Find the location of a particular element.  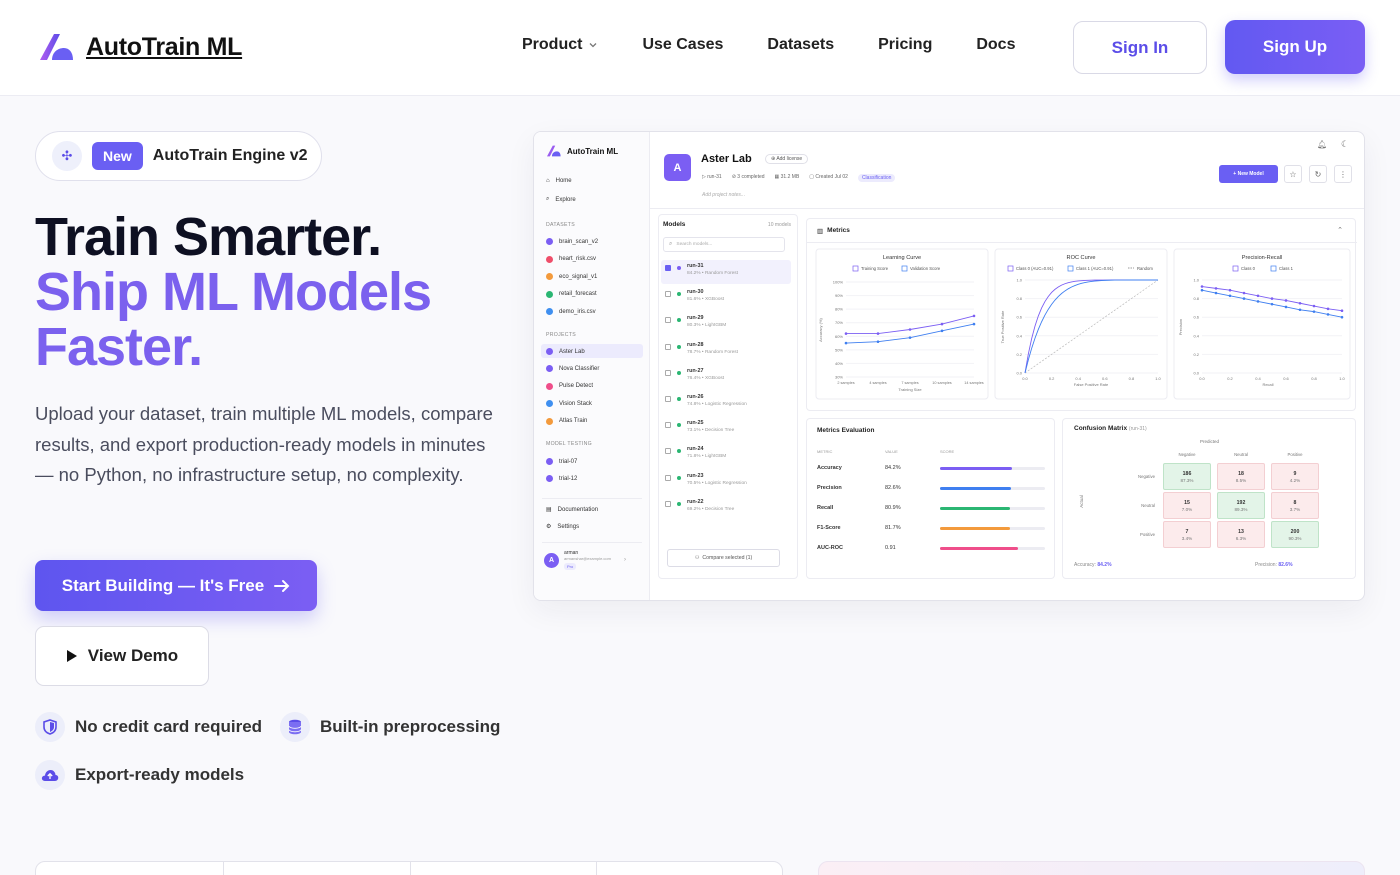

preview-brand: AutoTrain ML is located at coordinates (582, 151).